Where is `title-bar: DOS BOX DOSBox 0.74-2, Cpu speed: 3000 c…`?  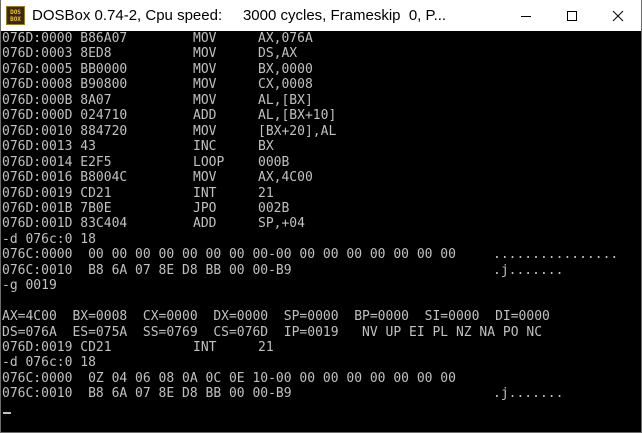
title-bar: DOS BOX DOSBox 0.74-2, Cpu speed: 3000 c… is located at coordinates (321, 15).